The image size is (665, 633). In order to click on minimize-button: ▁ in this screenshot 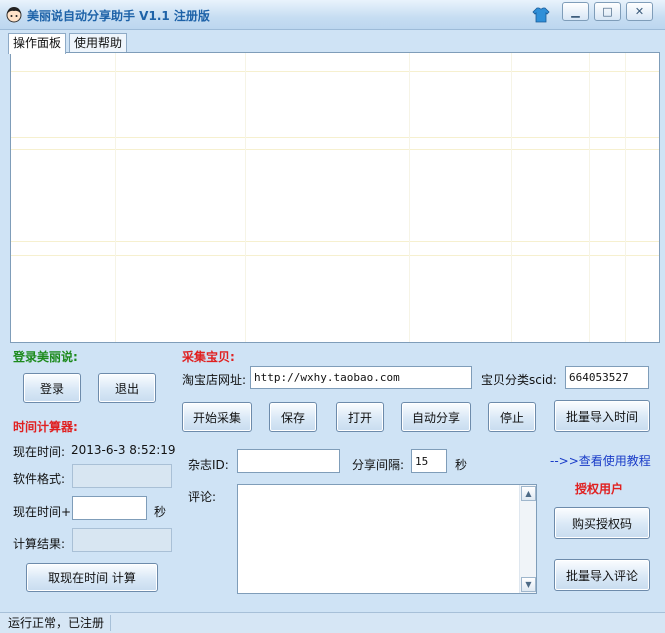, I will do `click(575, 11)`.